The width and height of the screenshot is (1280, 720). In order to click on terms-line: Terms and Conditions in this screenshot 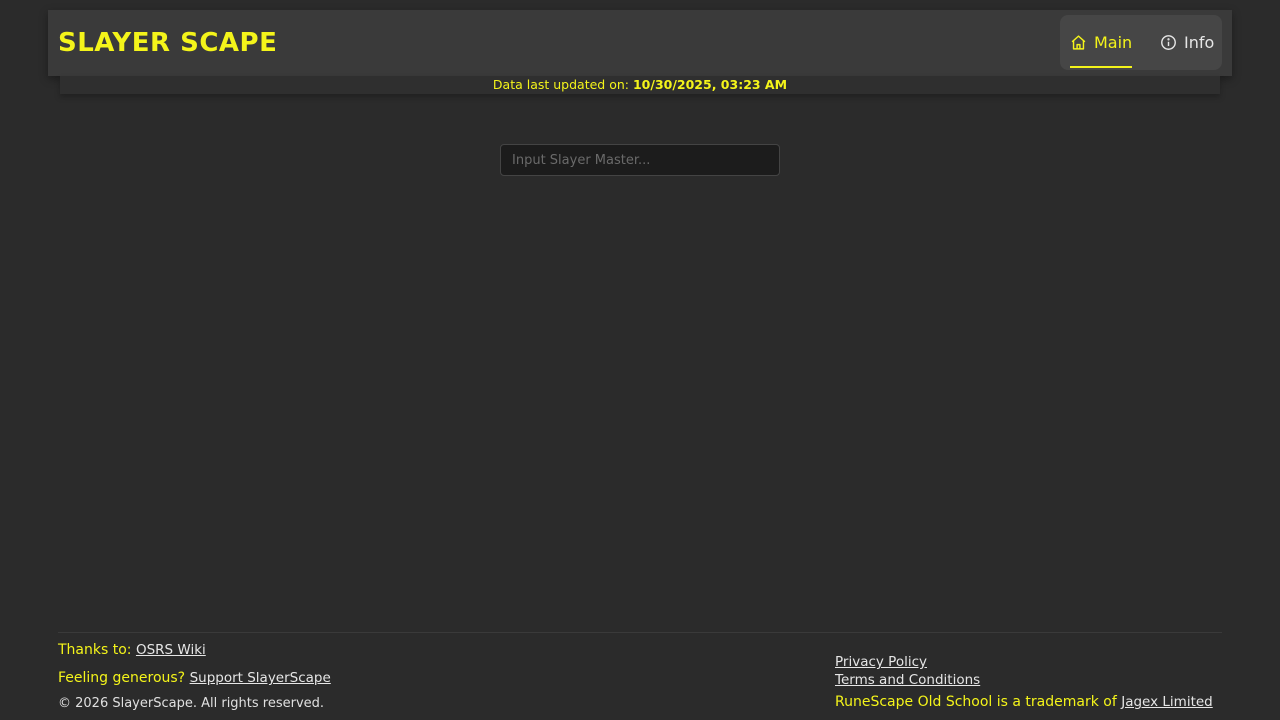, I will do `click(907, 680)`.